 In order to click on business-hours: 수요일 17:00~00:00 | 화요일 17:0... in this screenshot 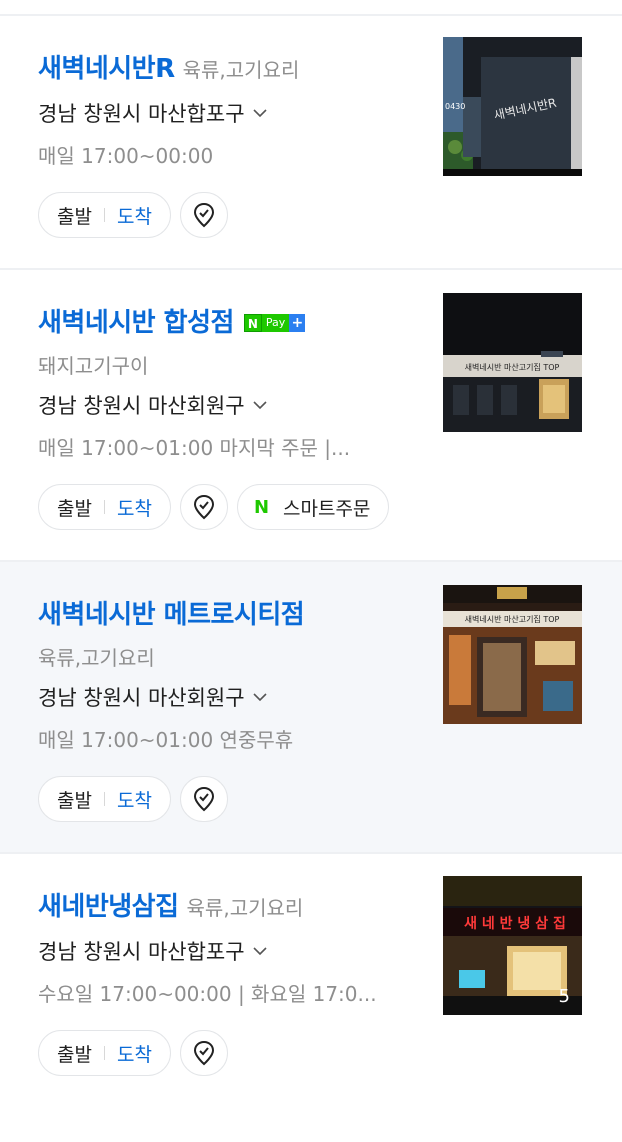, I will do `click(207, 994)`.